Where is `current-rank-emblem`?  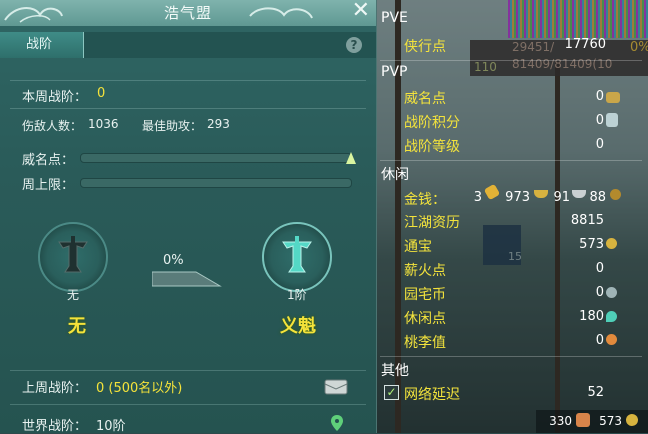 current-rank-emblem is located at coordinates (73, 257).